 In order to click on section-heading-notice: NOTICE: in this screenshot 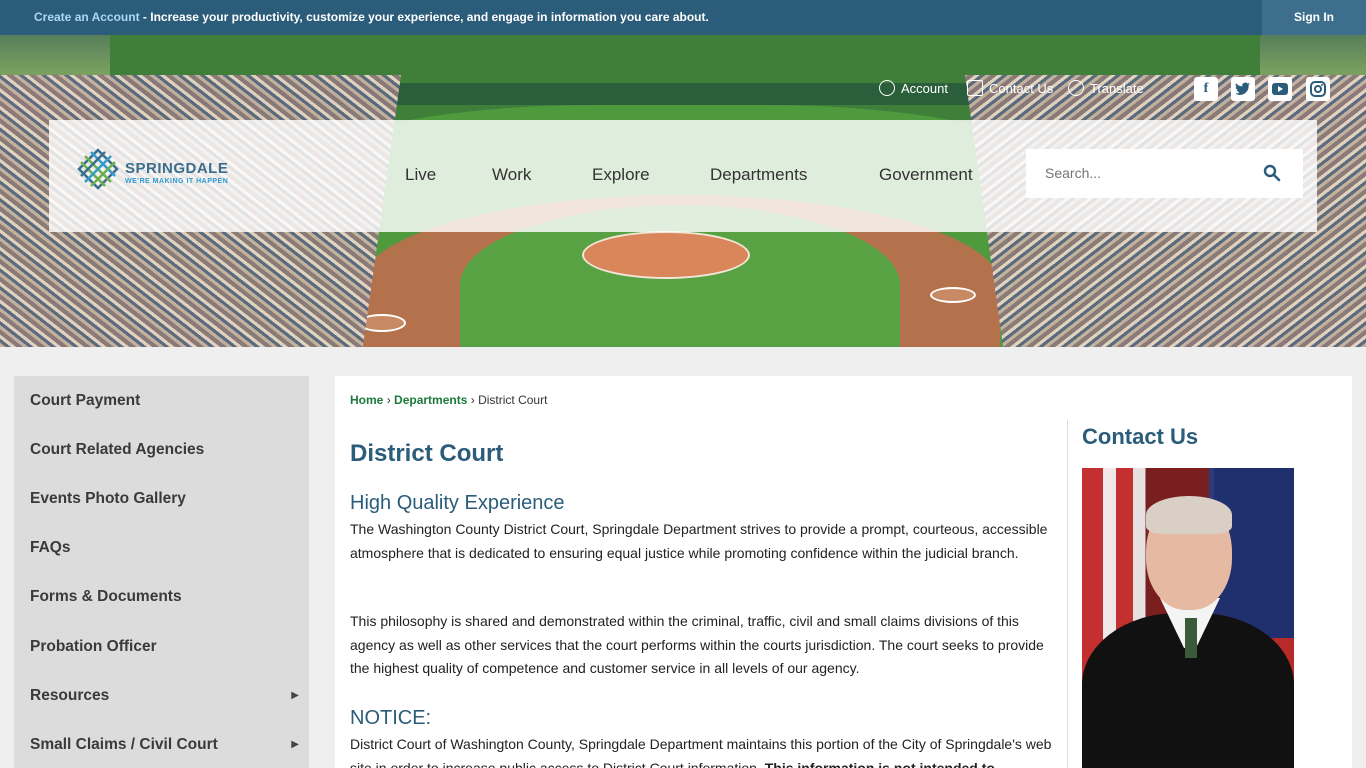, I will do `click(391, 718)`.